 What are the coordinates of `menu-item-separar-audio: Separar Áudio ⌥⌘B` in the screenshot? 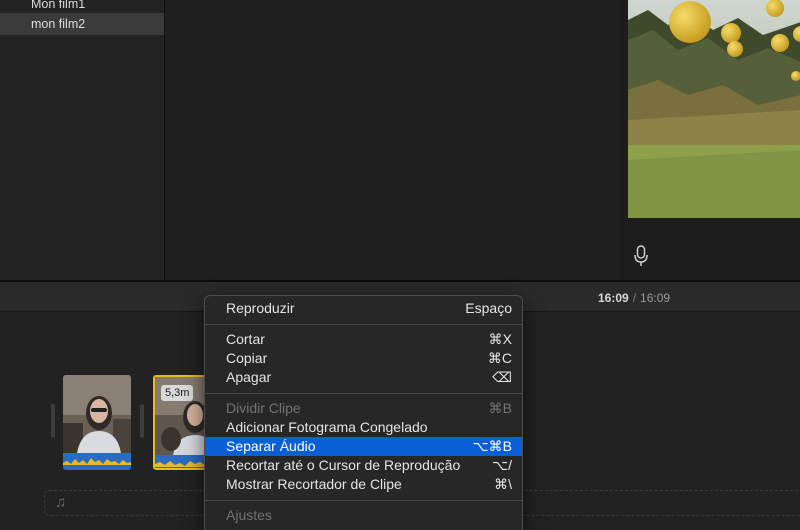 It's located at (363, 446).